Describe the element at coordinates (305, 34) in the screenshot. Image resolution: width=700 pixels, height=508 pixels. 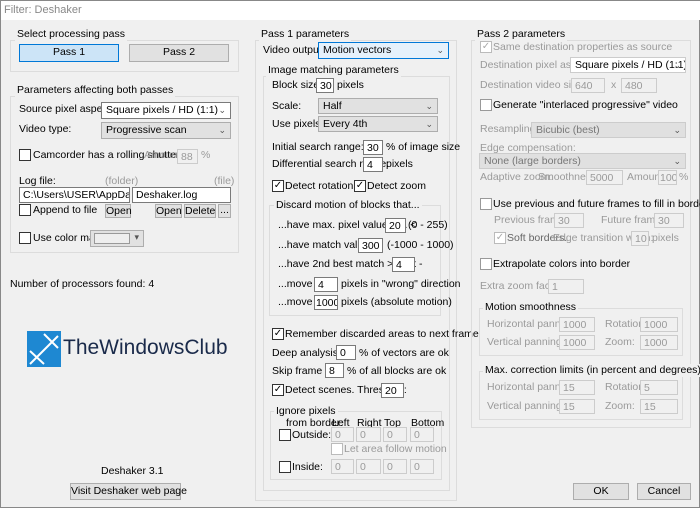
I see `pass1-group-label: Pass 1 parameters` at that location.